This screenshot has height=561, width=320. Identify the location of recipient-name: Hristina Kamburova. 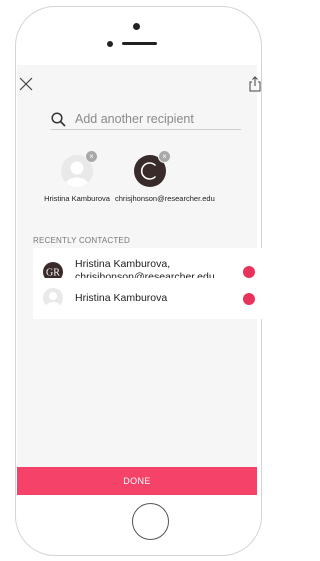
(77, 198).